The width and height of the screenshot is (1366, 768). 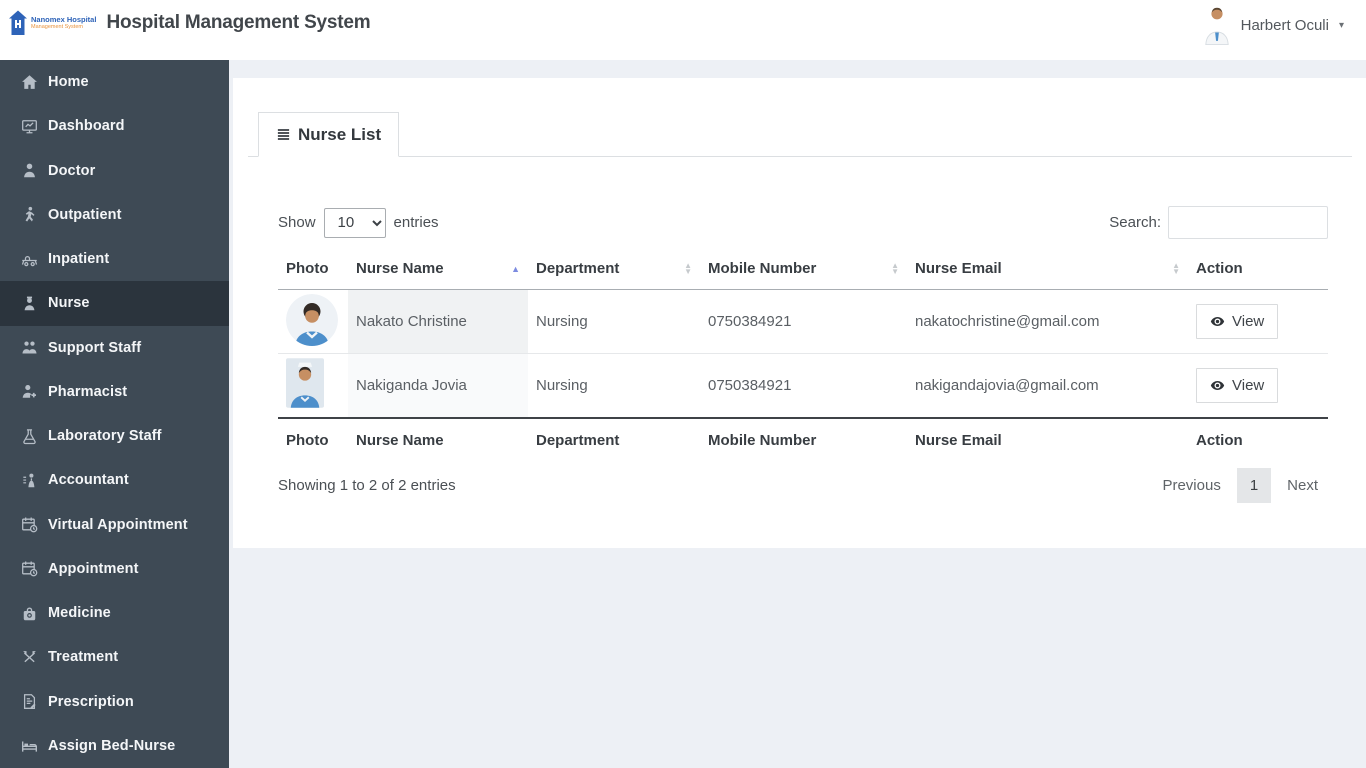 I want to click on home-icon, so click(x=29, y=82).